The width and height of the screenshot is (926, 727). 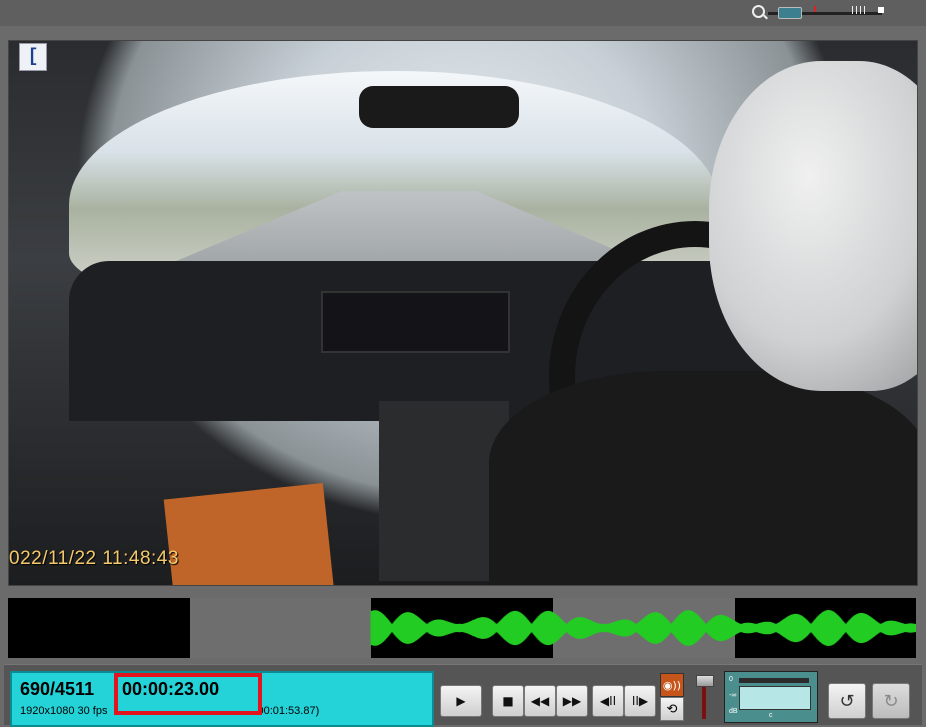 What do you see at coordinates (891, 701) in the screenshot?
I see `redo-button: ↻` at bounding box center [891, 701].